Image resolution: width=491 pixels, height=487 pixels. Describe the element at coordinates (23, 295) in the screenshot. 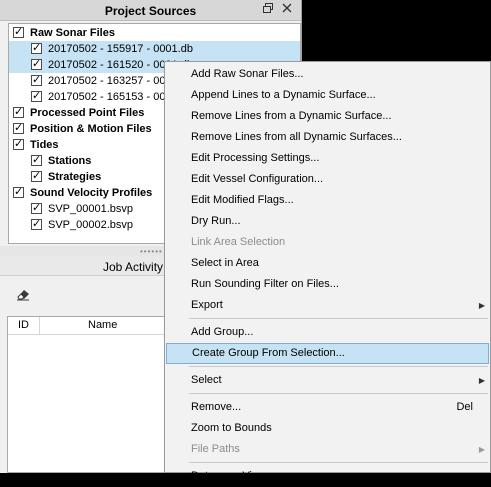

I see `eraser-icon` at that location.